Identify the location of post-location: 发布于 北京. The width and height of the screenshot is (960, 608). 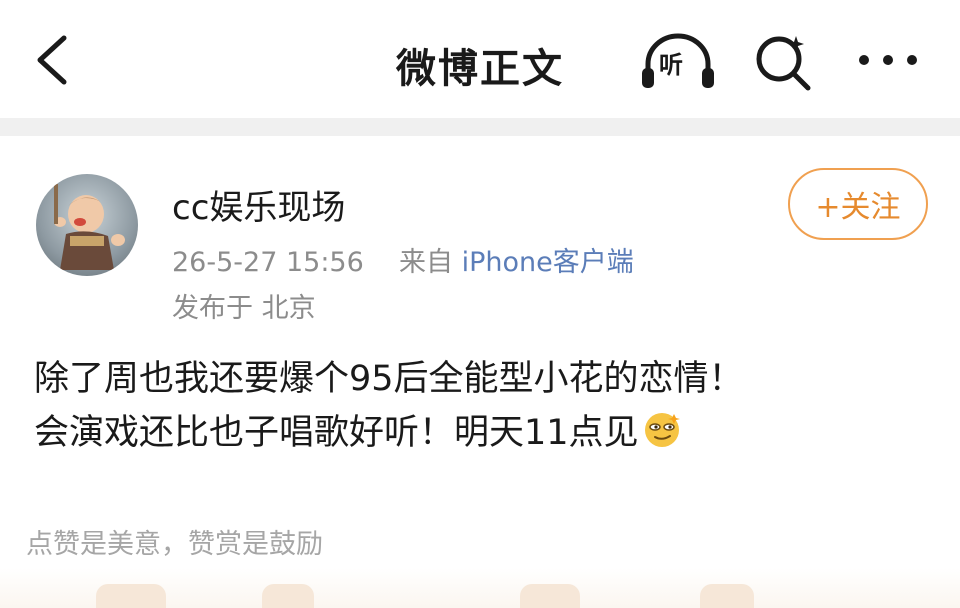
(244, 308).